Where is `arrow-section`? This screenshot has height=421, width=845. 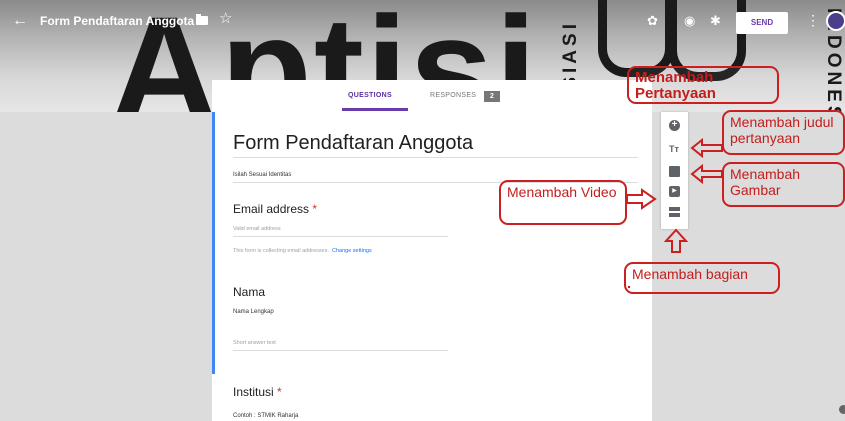 arrow-section is located at coordinates (676, 240).